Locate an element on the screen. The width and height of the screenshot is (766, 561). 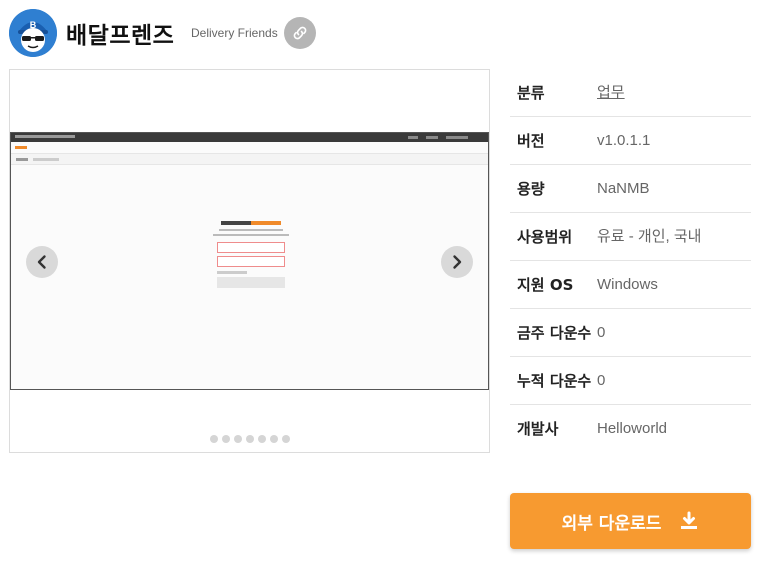
info-value: v1.0.1.1 is located at coordinates (624, 140).